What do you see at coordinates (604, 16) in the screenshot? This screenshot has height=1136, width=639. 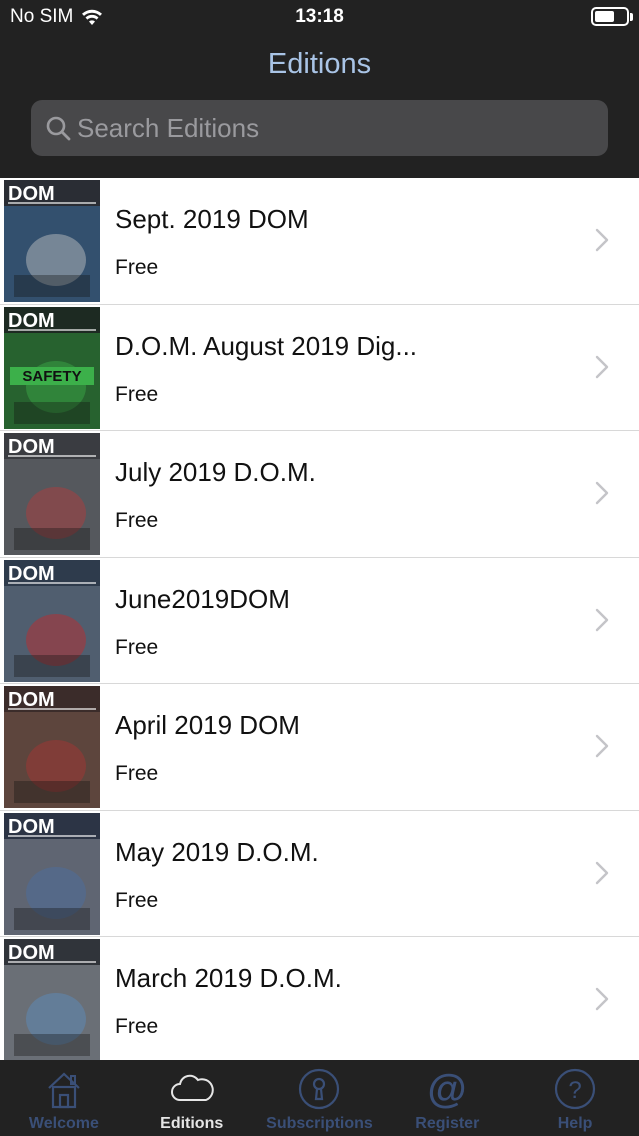 I see `battery-level` at bounding box center [604, 16].